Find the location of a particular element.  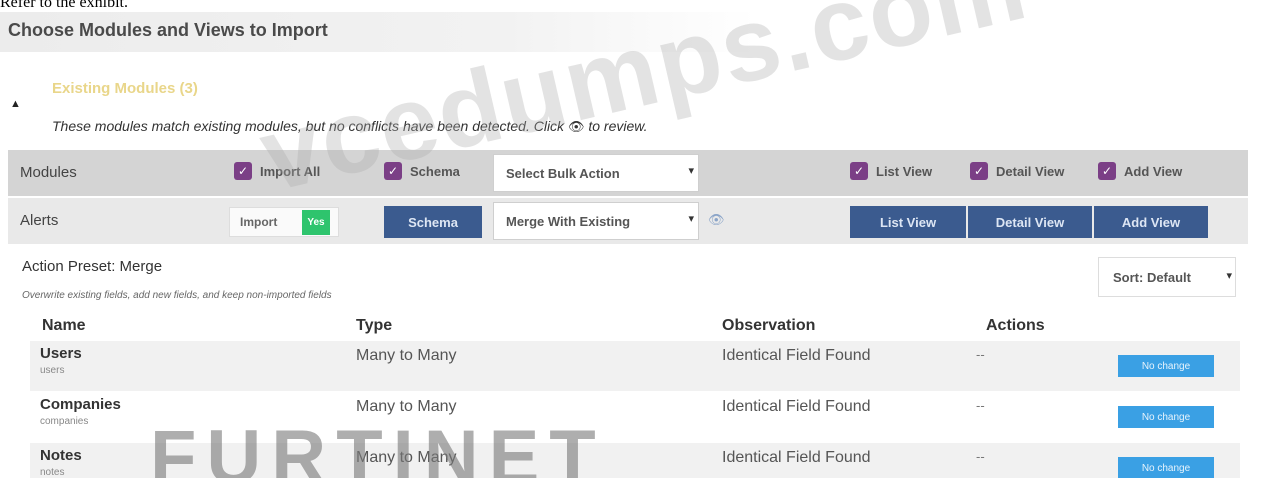

row-subname: users is located at coordinates (52, 370).